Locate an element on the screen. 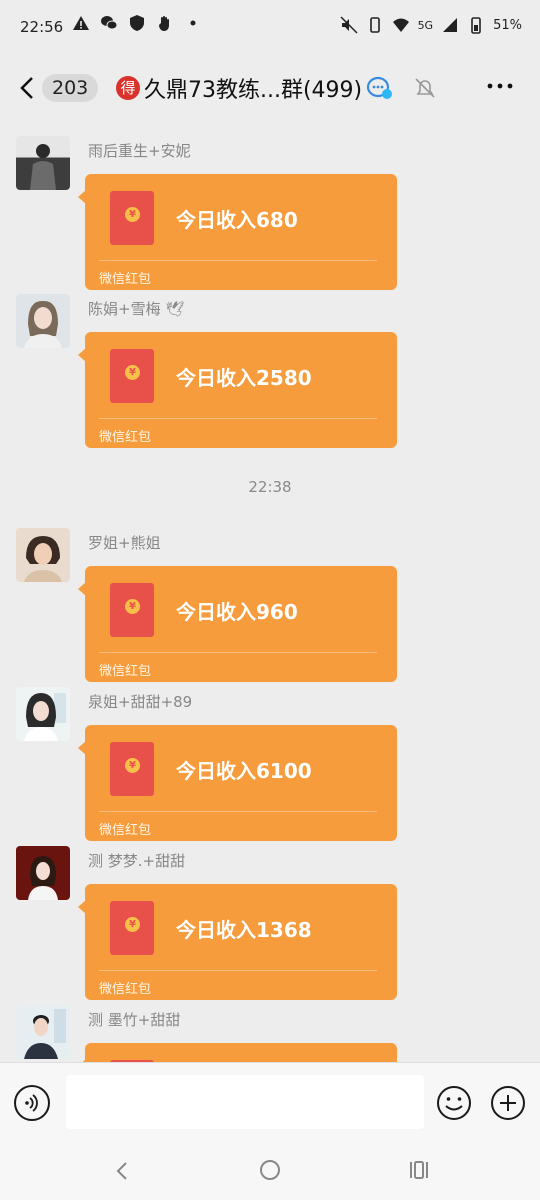  signal-icon is located at coordinates (450, 25).